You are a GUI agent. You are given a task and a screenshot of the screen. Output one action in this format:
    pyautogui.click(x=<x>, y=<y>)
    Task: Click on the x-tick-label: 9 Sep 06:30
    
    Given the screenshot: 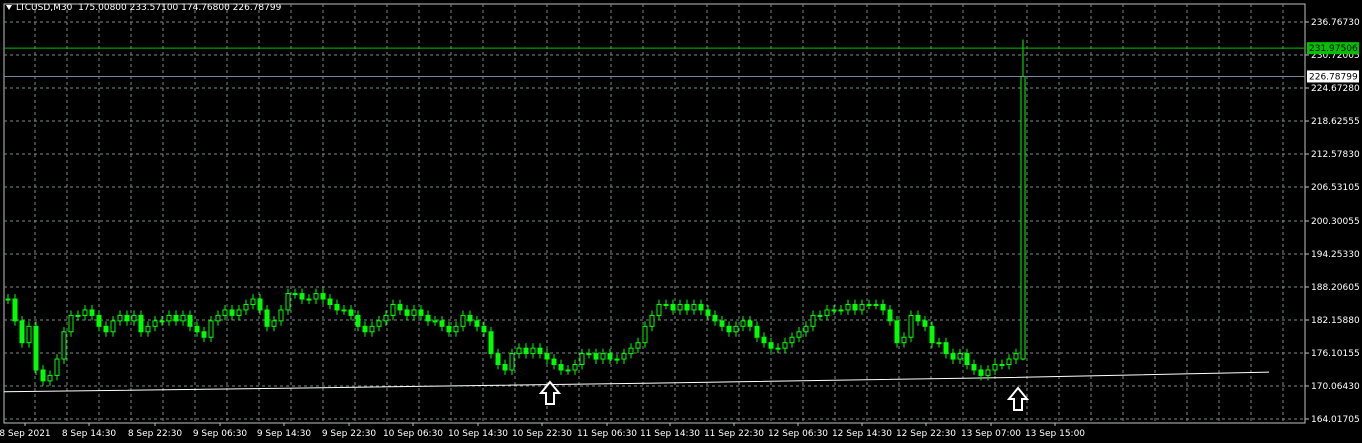 What is the action you would take?
    pyautogui.click(x=220, y=434)
    